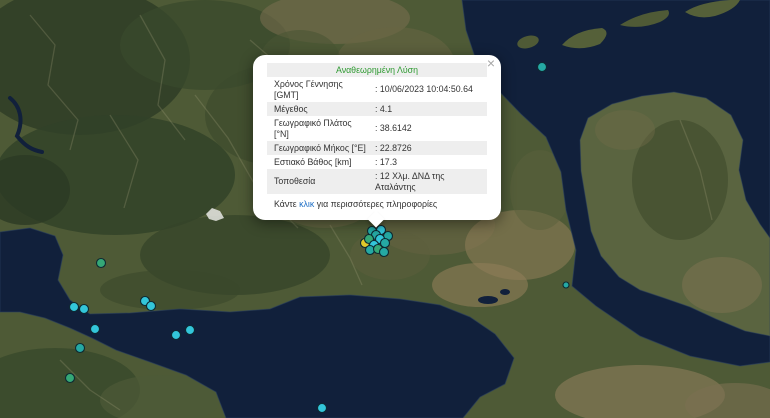 Image resolution: width=770 pixels, height=418 pixels. What do you see at coordinates (285, 204) in the screenshot?
I see `footer-text-before: Κάντε` at bounding box center [285, 204].